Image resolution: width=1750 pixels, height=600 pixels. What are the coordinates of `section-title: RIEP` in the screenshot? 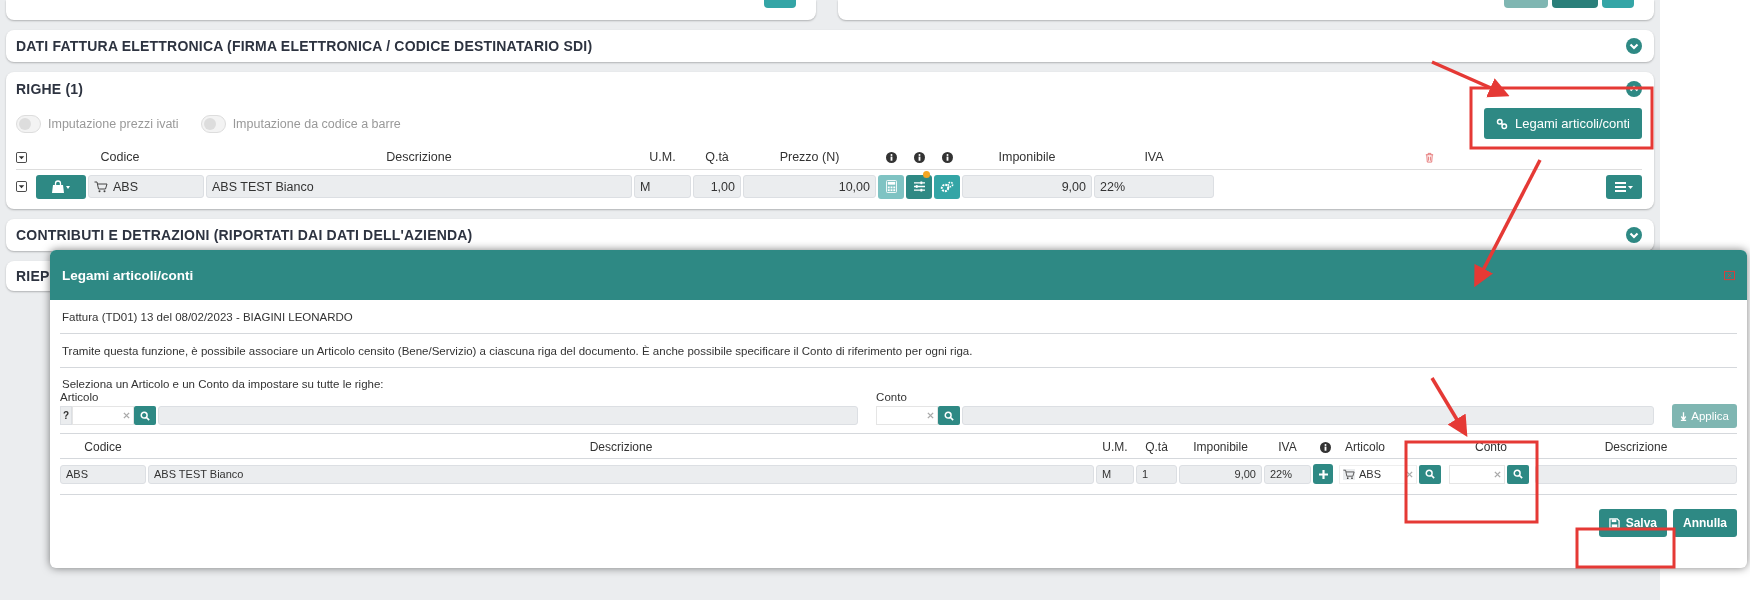 It's located at (33, 276).